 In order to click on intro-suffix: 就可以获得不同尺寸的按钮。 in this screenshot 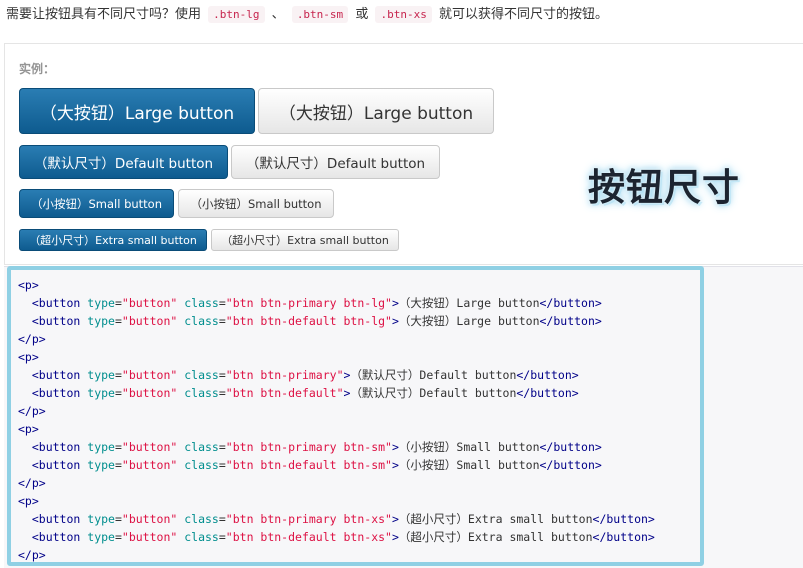, I will do `click(523, 14)`.